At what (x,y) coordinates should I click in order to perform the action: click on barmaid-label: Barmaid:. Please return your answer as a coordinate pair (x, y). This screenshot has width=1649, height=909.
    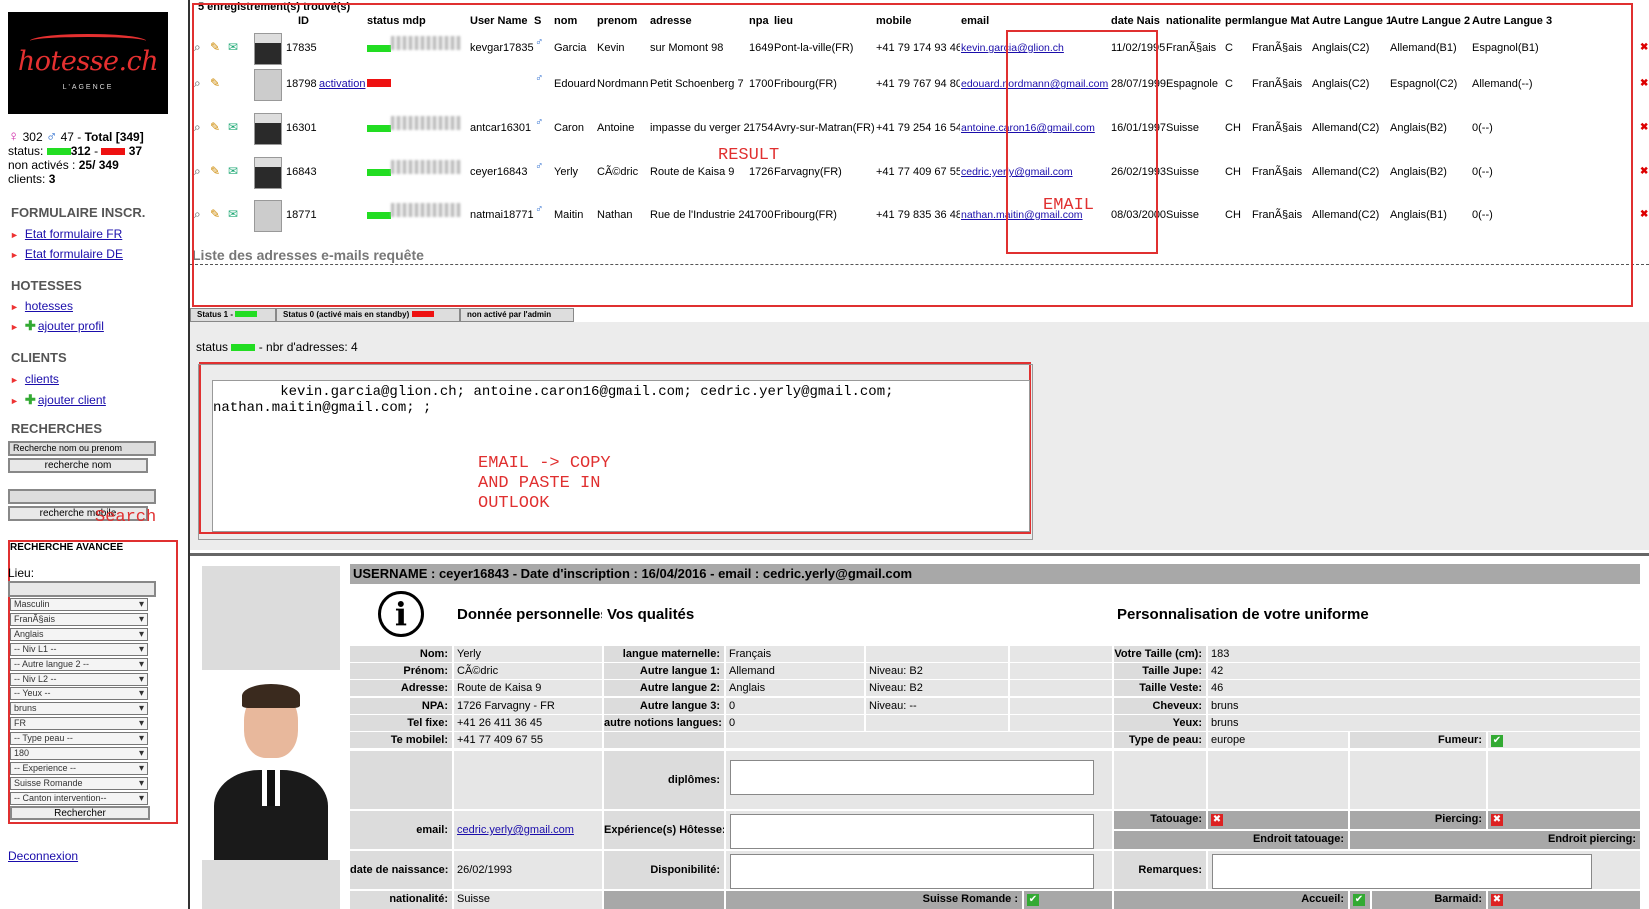
    Looking at the image, I should click on (1429, 900).